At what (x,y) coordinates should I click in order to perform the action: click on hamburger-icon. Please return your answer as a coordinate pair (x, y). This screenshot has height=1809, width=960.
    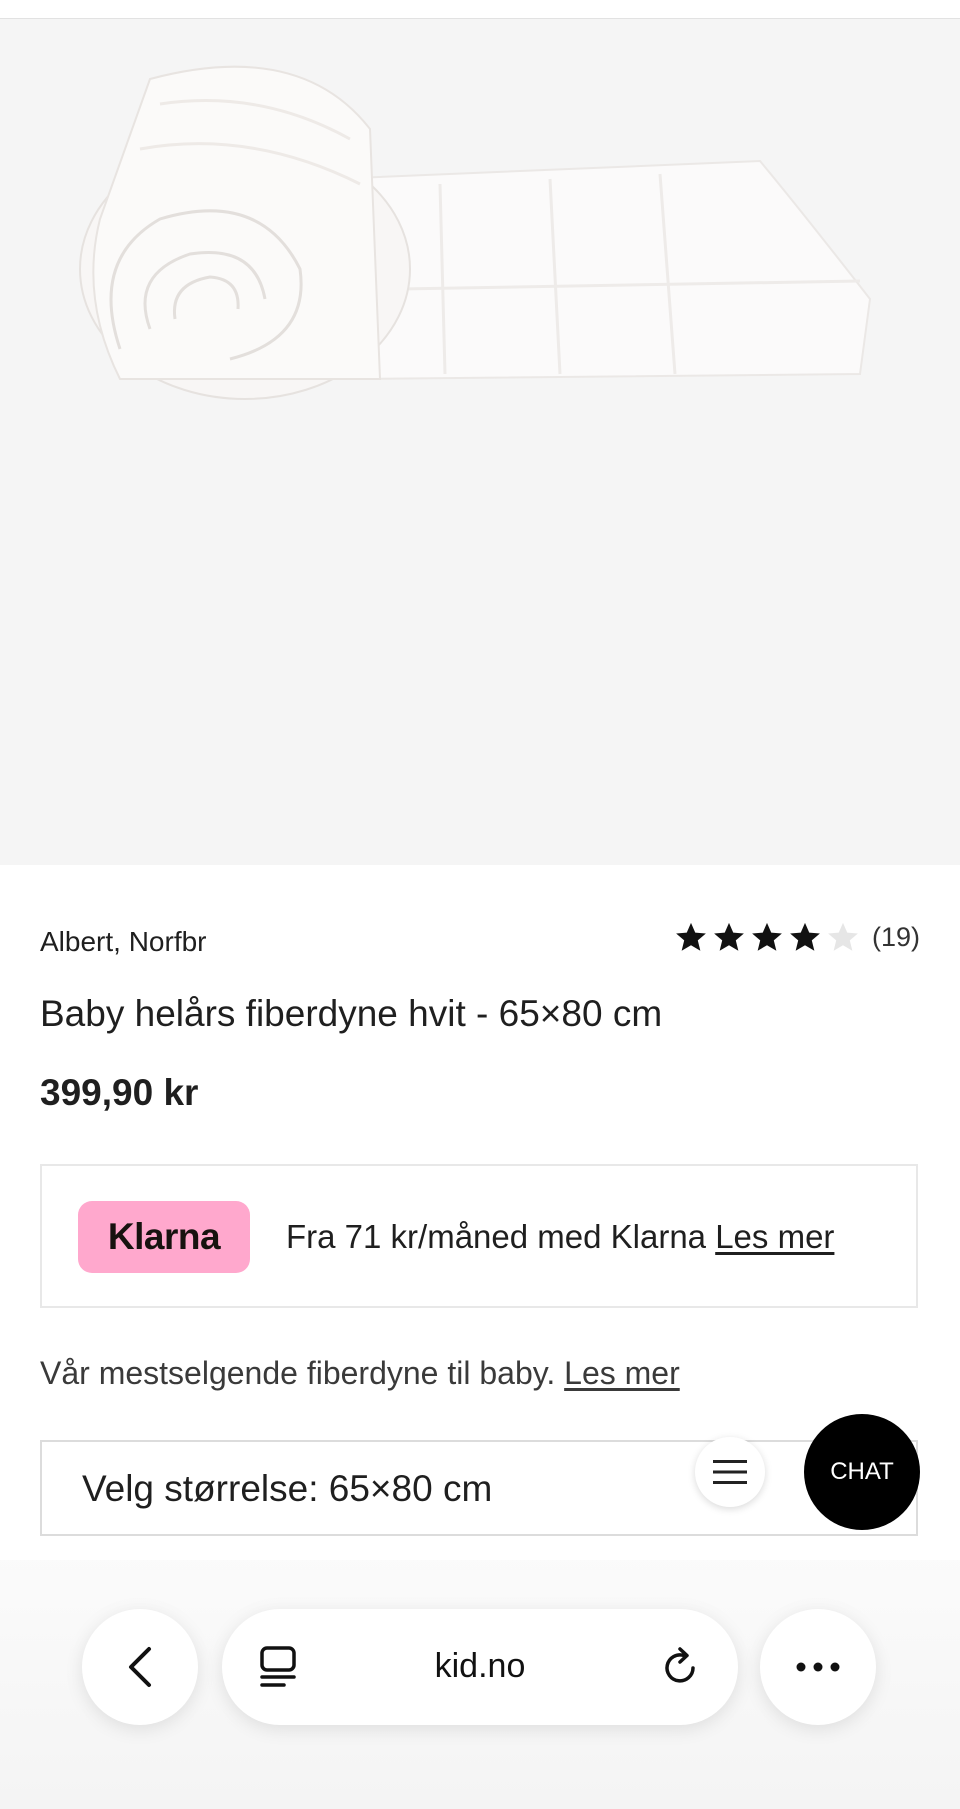
    Looking at the image, I should click on (730, 1472).